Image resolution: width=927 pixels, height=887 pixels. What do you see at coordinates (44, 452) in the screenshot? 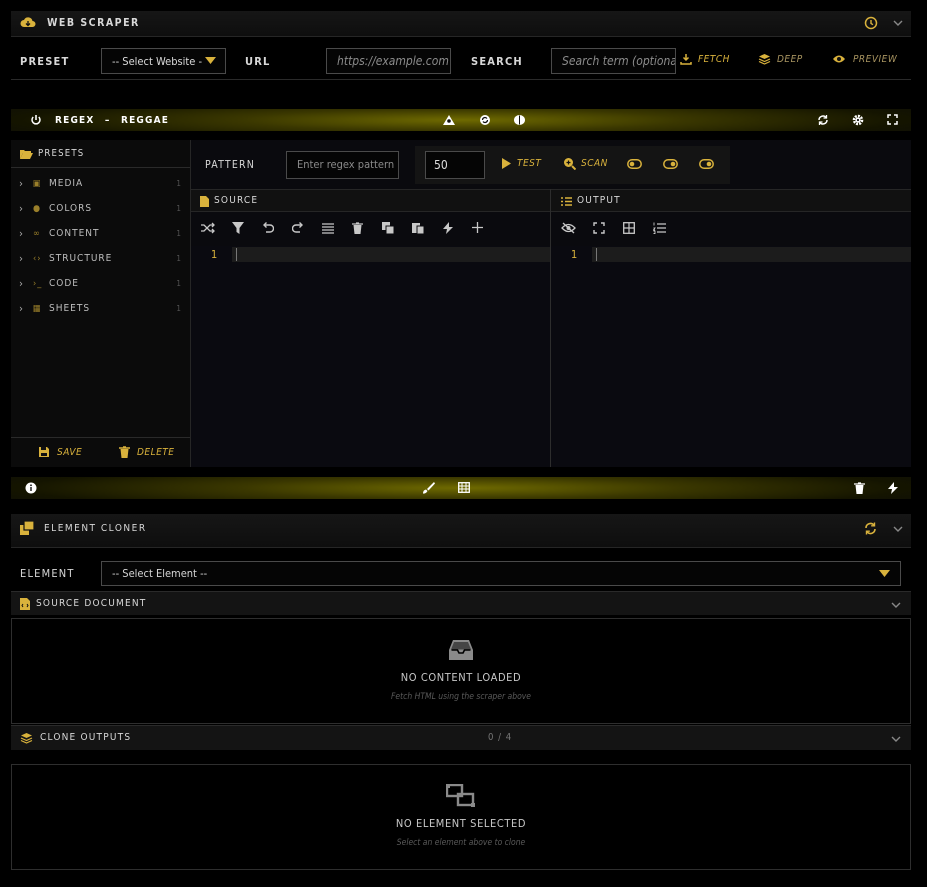
I see `floppy-icon` at bounding box center [44, 452].